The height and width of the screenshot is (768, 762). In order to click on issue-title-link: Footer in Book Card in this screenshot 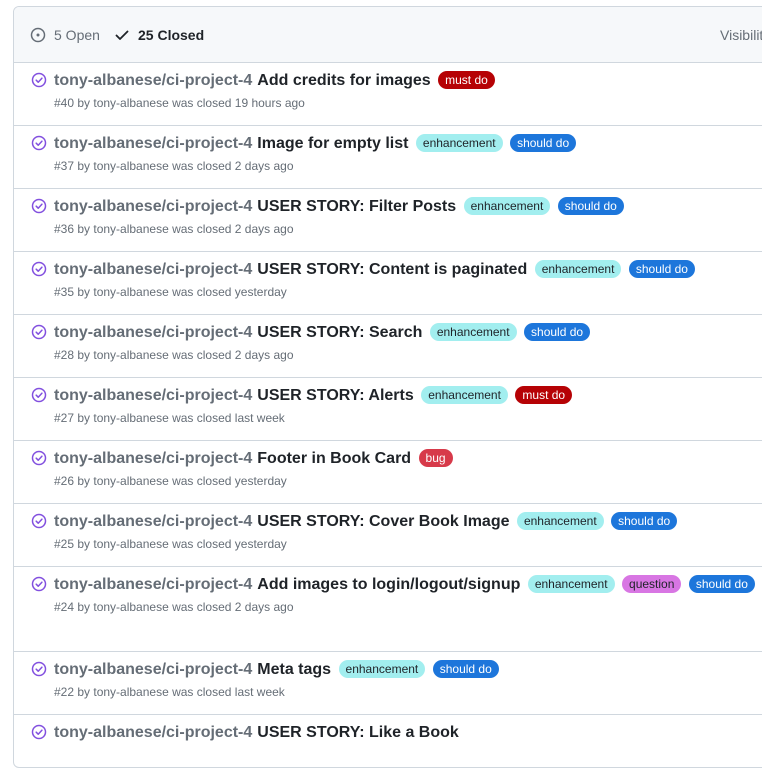, I will do `click(334, 458)`.